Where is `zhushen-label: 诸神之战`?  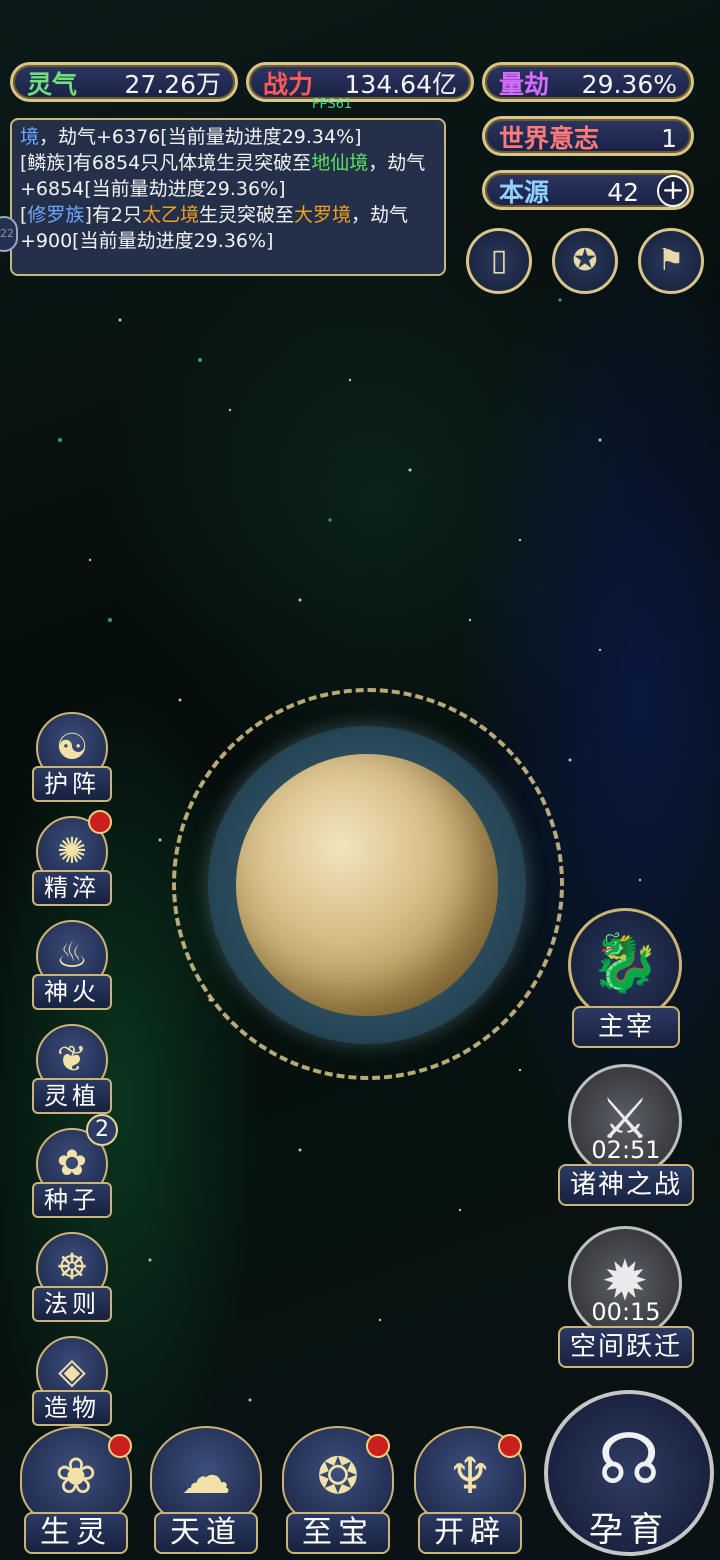
zhushen-label: 诸神之战 is located at coordinates (626, 1185).